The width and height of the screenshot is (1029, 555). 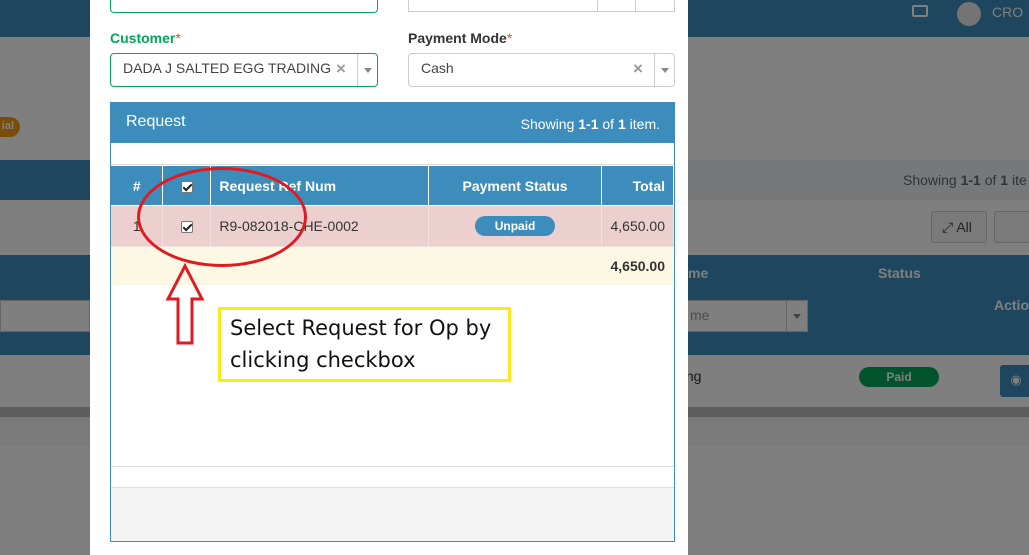 I want to click on request-panel-title: Request, so click(x=156, y=121).